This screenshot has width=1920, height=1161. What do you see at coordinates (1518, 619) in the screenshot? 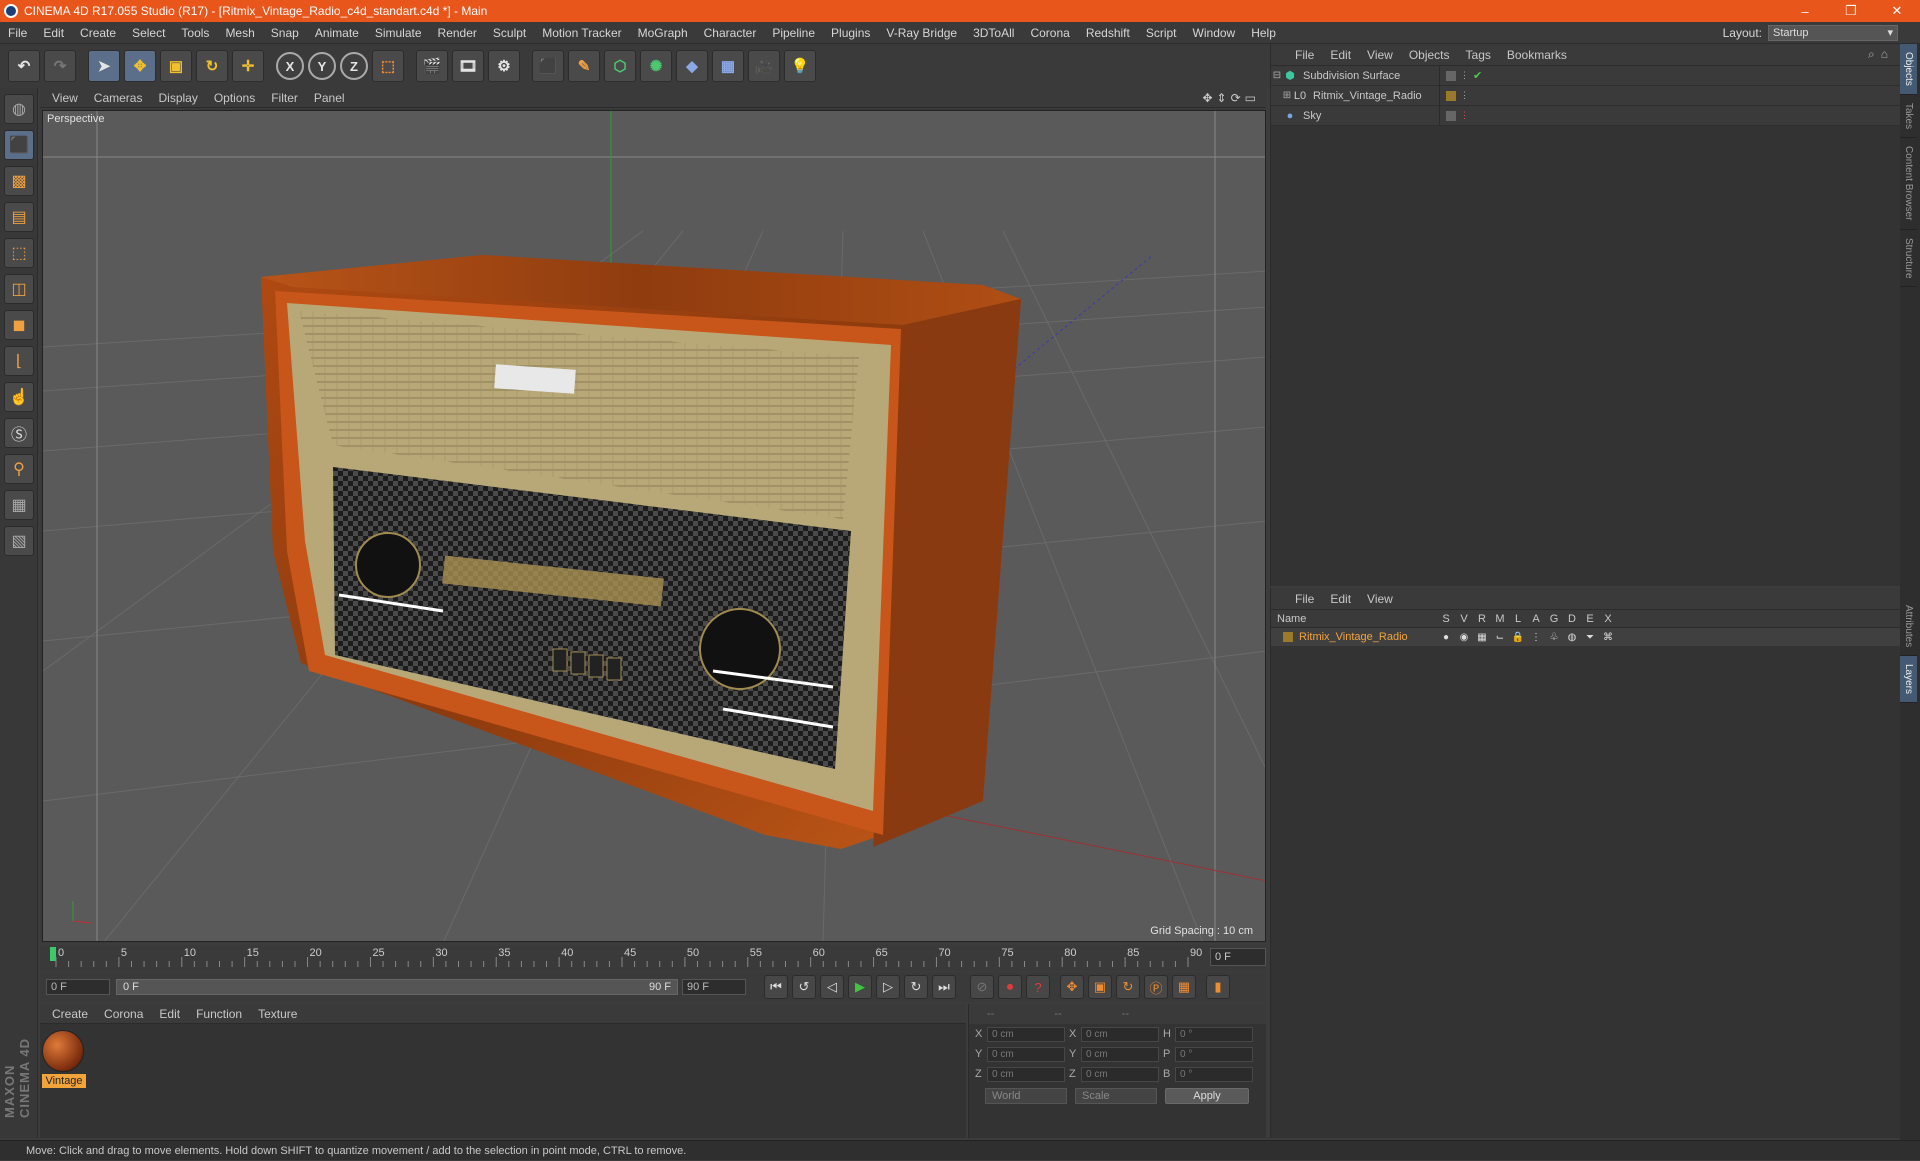
I see `layer-col-locked: L` at bounding box center [1518, 619].